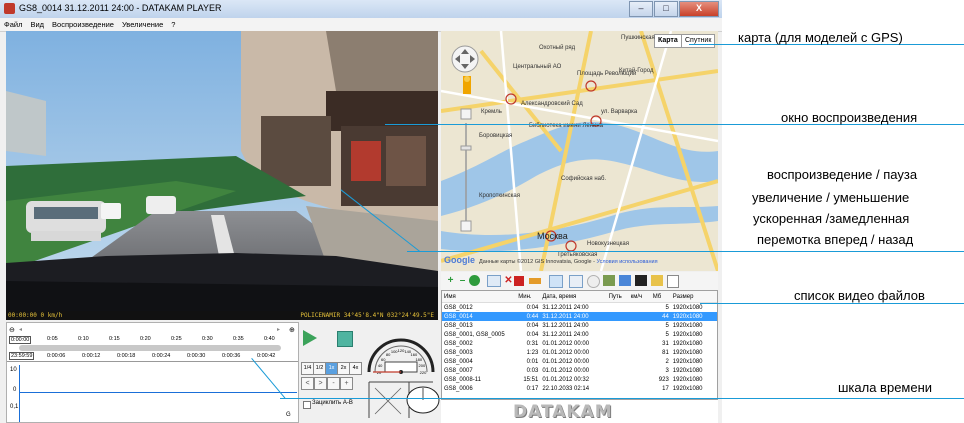  Describe the element at coordinates (161, 356) in the screenshot. I see `timeline-tick: 0:00:24` at that location.